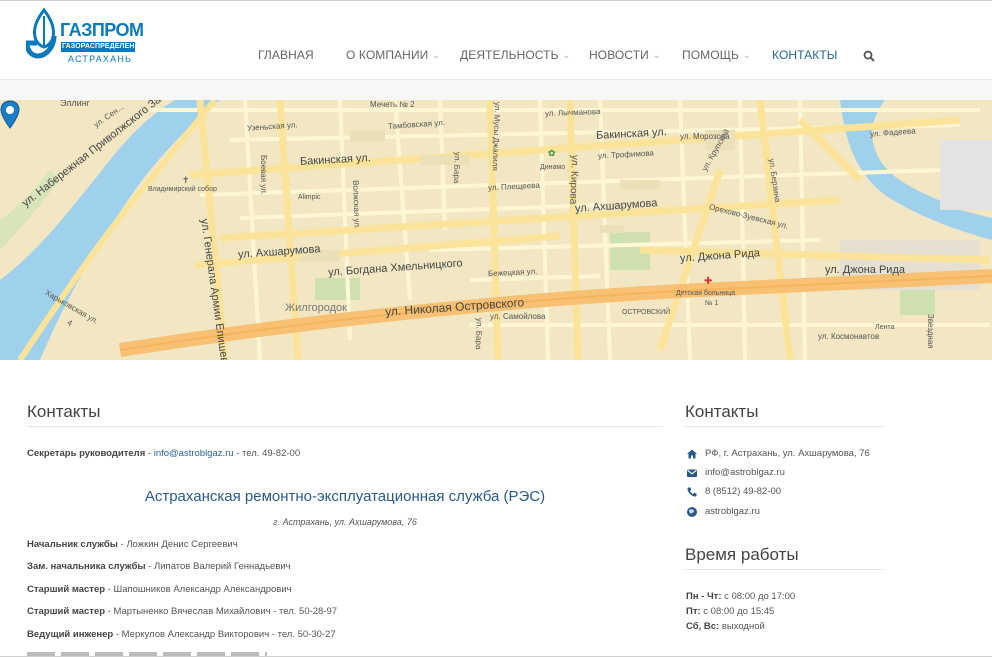 The width and height of the screenshot is (992, 657). Describe the element at coordinates (885, 327) in the screenshot. I see `map-label-lenta: Лента` at that location.